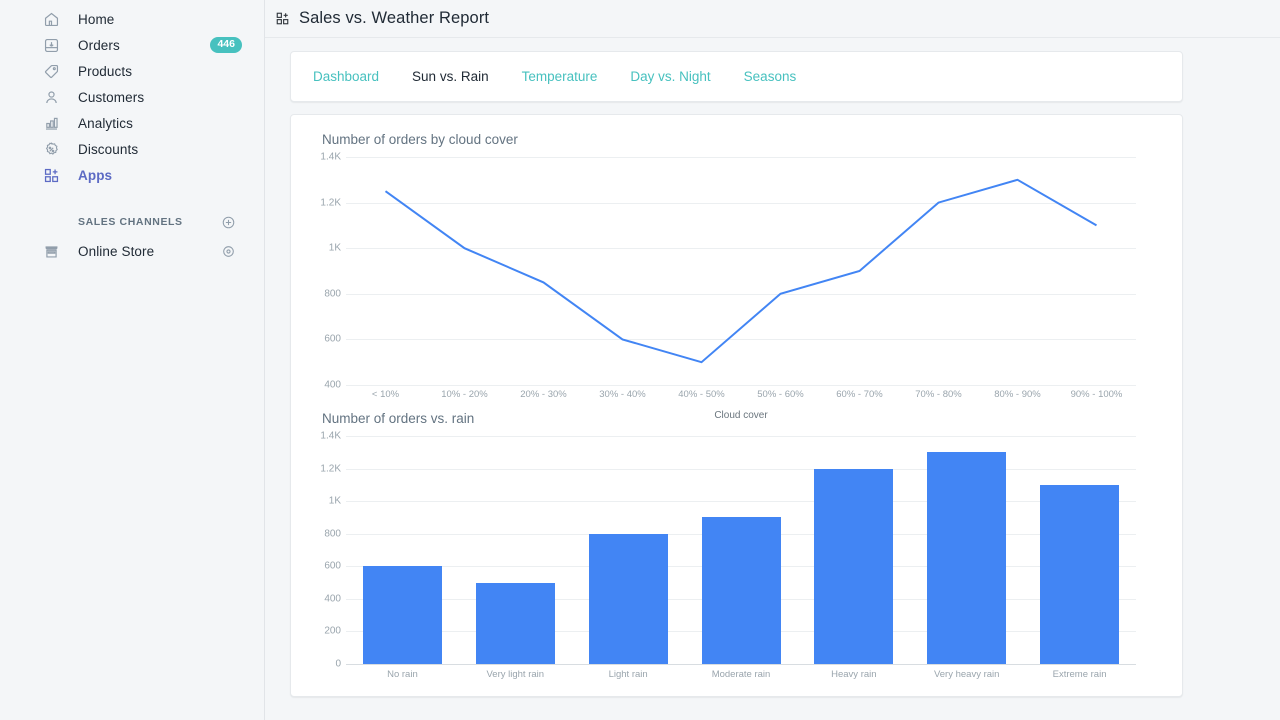 The height and width of the screenshot is (720, 1280). Describe the element at coordinates (51, 71) in the screenshot. I see `tag-icon` at that location.